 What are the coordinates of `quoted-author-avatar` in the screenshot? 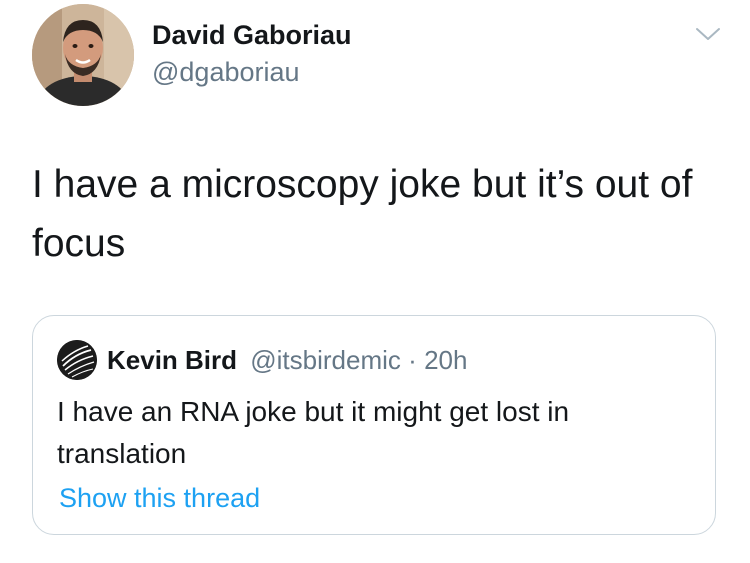 It's located at (77, 360).